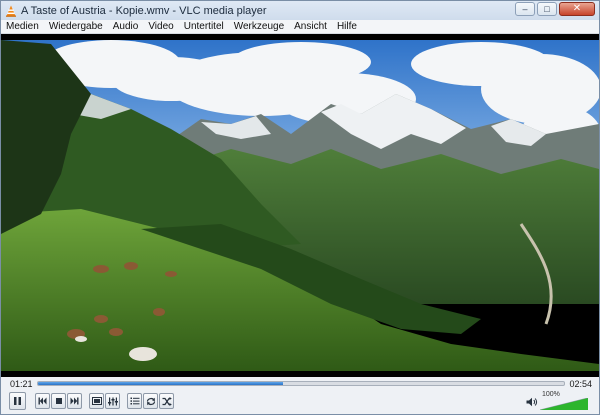 The width and height of the screenshot is (600, 415). I want to click on skip-back-icon, so click(42, 401).